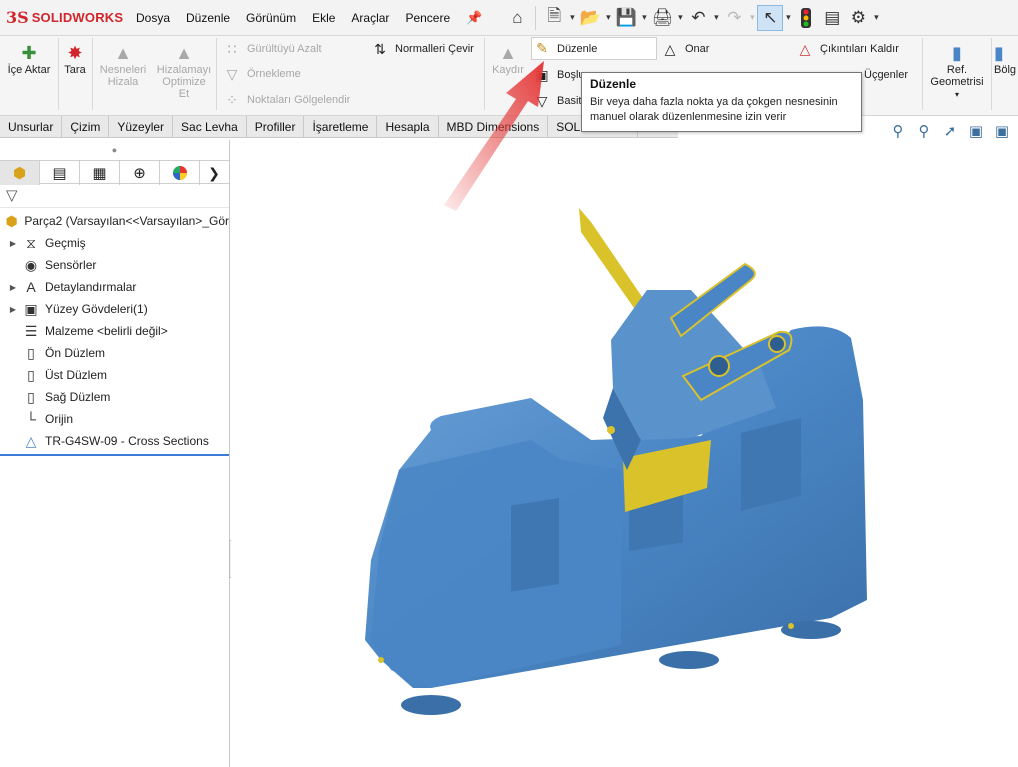 The width and height of the screenshot is (1018, 767). Describe the element at coordinates (114, 287) in the screenshot. I see `tree-item: ▶ A Detaylandırmalar` at that location.